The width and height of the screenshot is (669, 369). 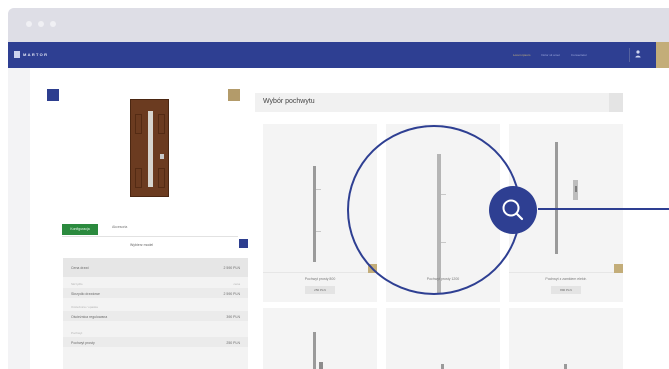 I want to click on model-selector: Wybierz model, so click(x=141, y=245).